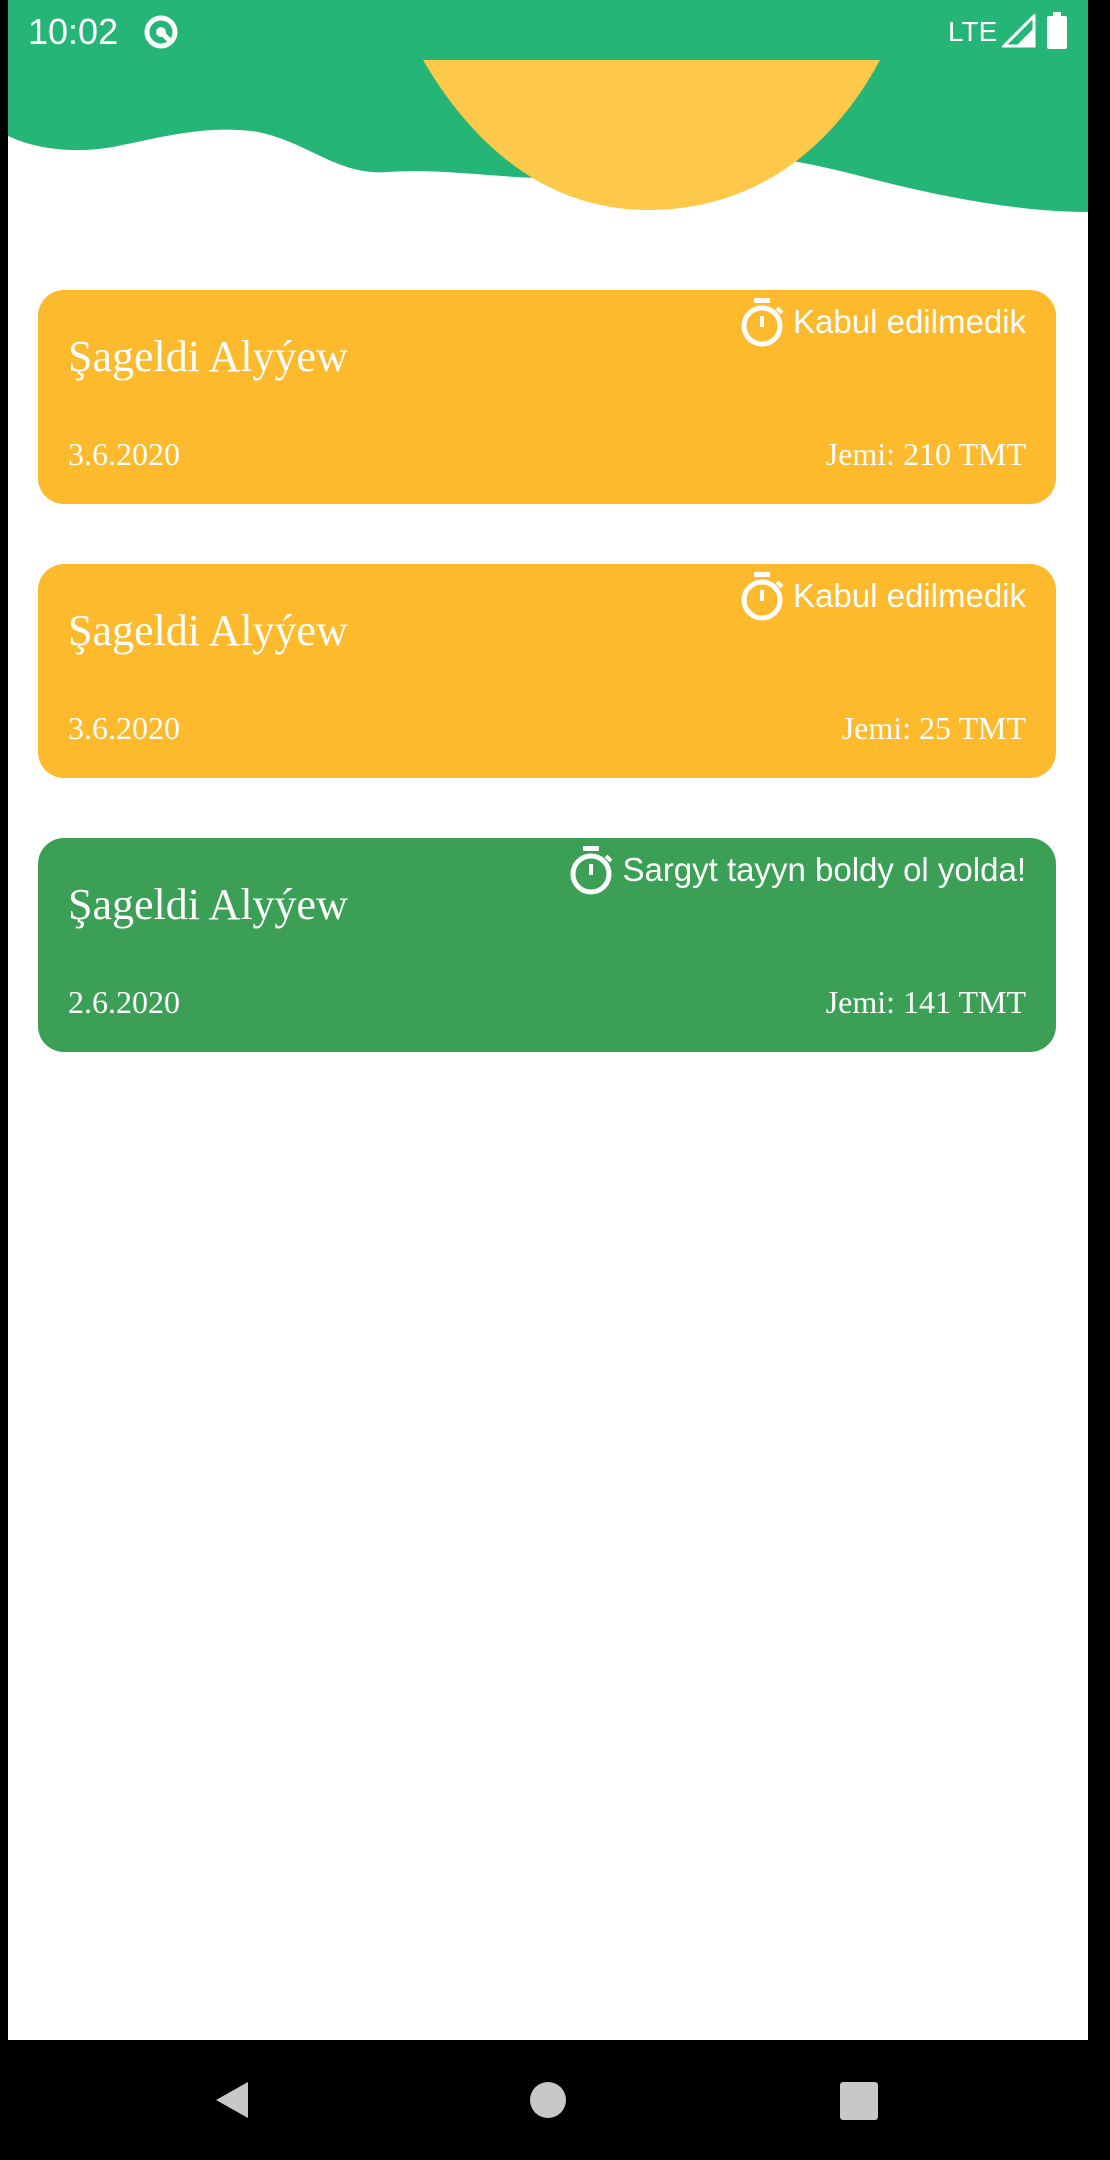 This screenshot has width=1110, height=2160. What do you see at coordinates (925, 454) in the screenshot?
I see `order-total: Jemi: 210 TMT` at bounding box center [925, 454].